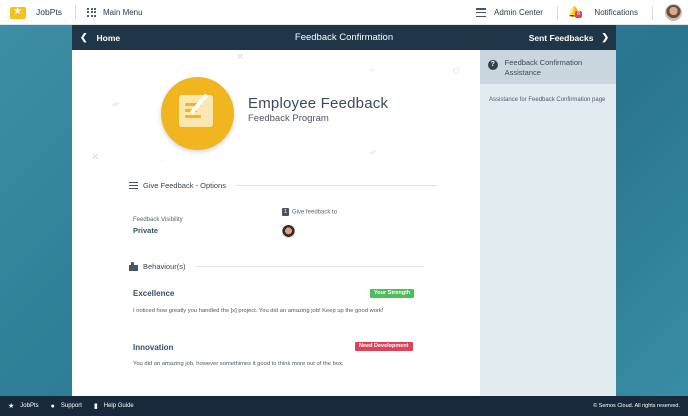 The width and height of the screenshot is (688, 416). I want to click on options-section-header: Give Feedback - Options, so click(283, 185).